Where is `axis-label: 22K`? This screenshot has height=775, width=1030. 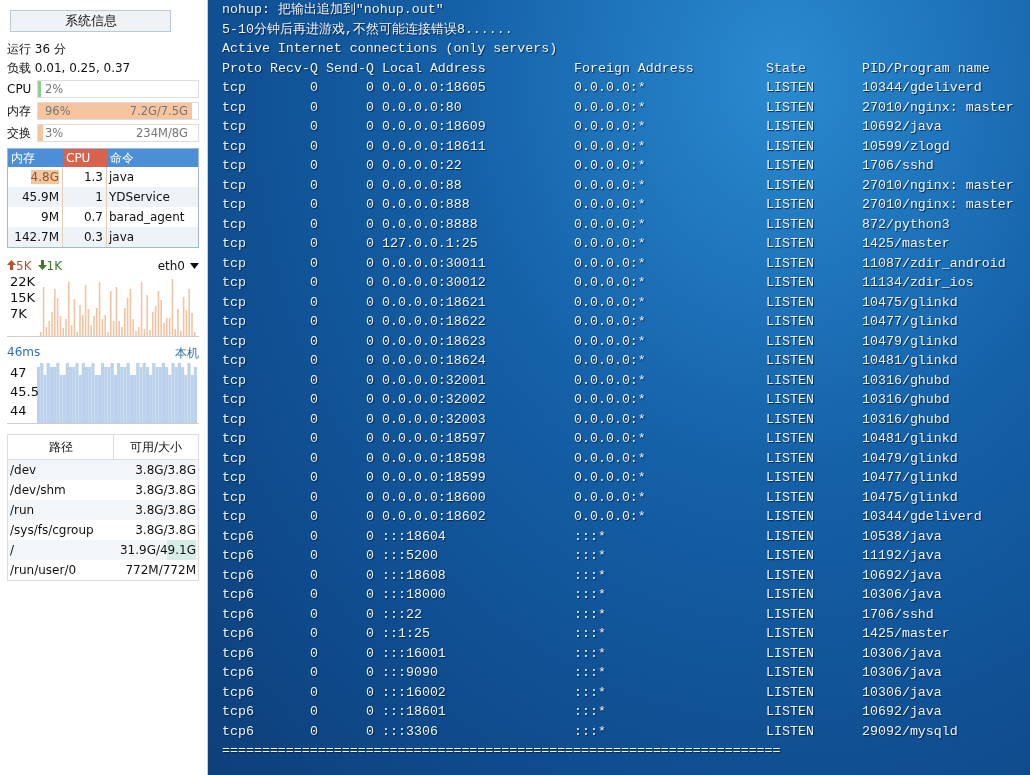
axis-label: 22K is located at coordinates (23, 281).